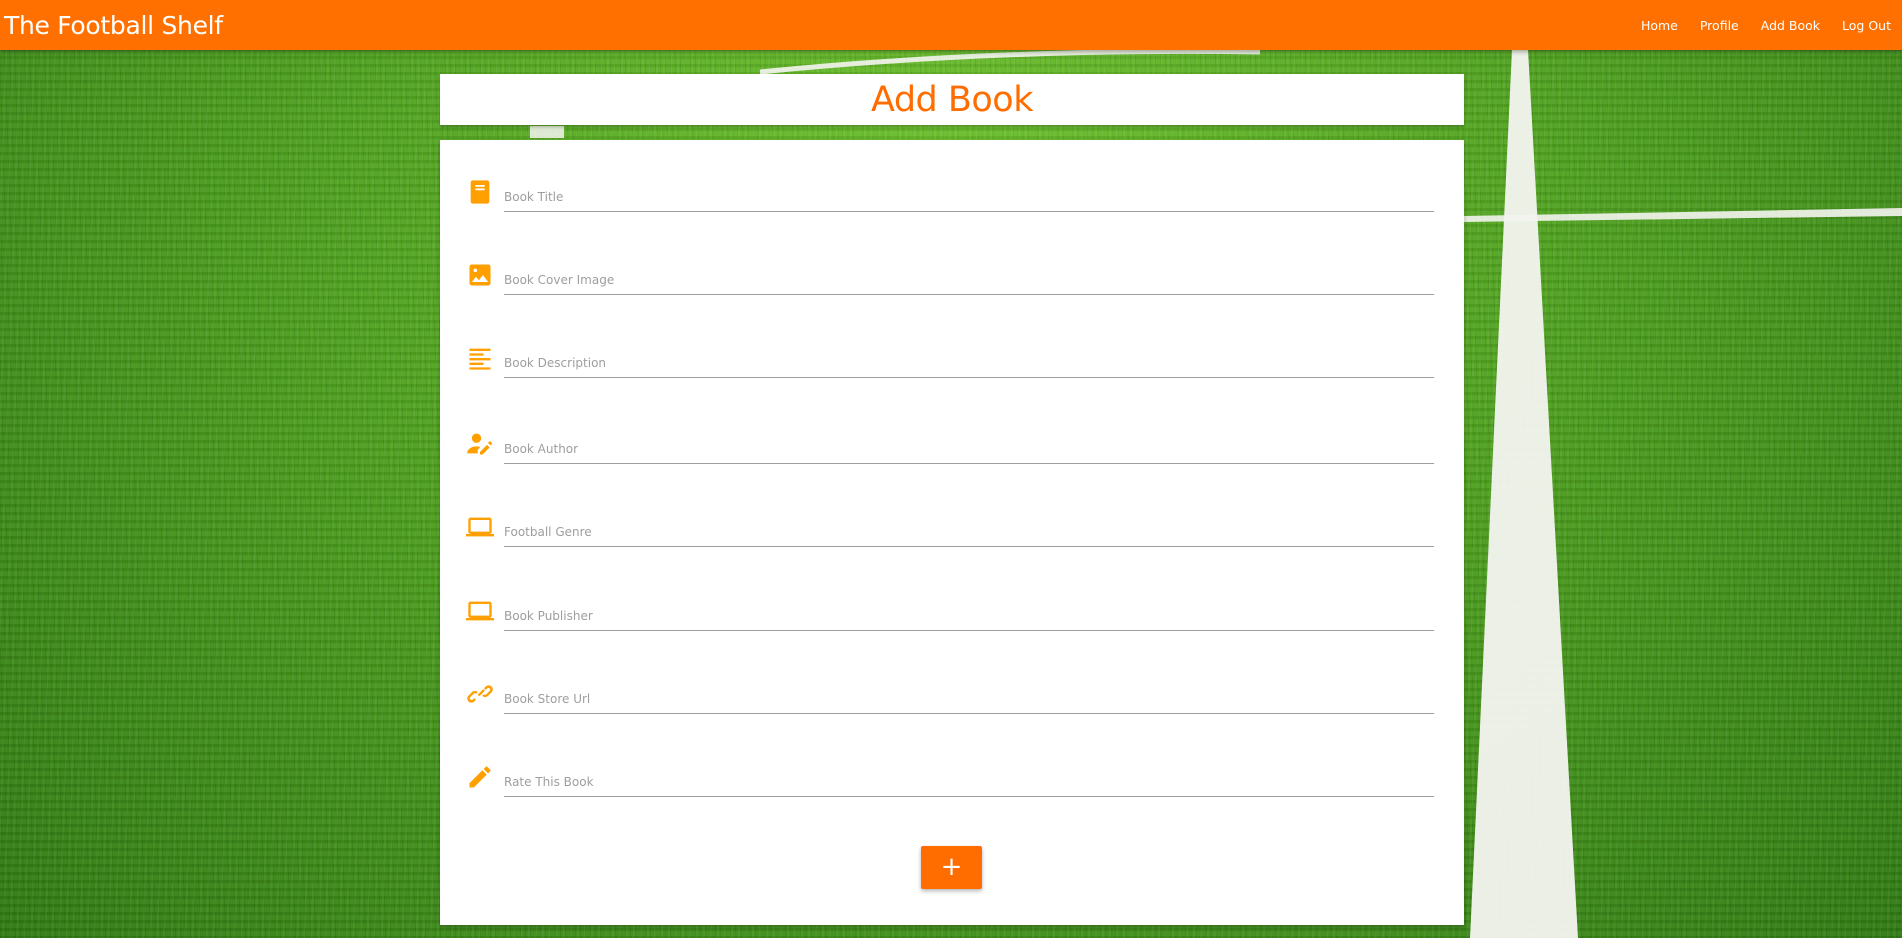 The image size is (1902, 938). Describe the element at coordinates (480, 444) in the screenshot. I see `person-edit-icon` at that location.